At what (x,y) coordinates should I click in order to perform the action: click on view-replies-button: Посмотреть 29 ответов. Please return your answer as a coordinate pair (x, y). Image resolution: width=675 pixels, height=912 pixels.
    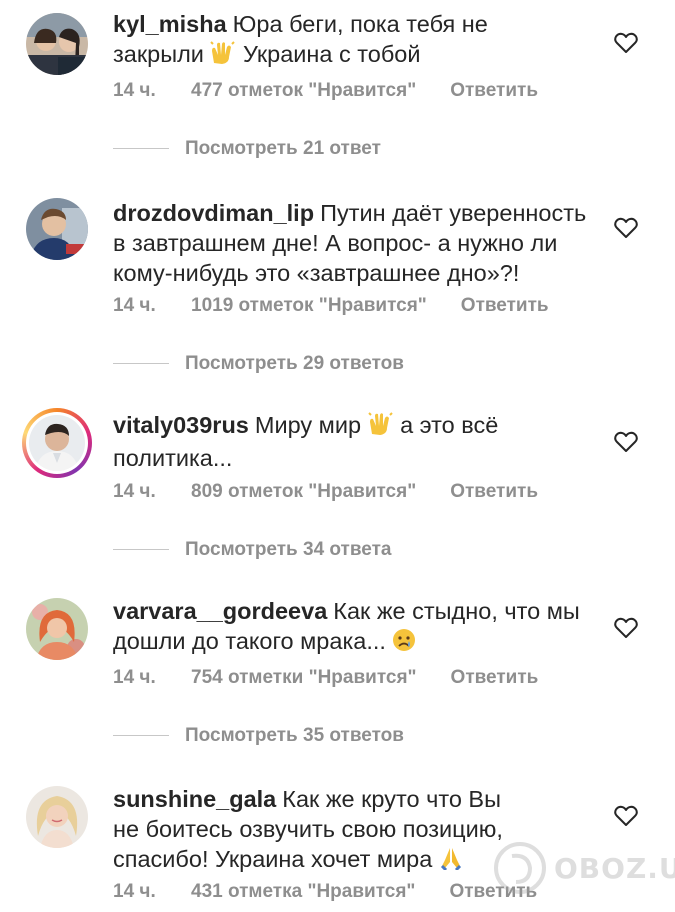
    Looking at the image, I should click on (258, 364).